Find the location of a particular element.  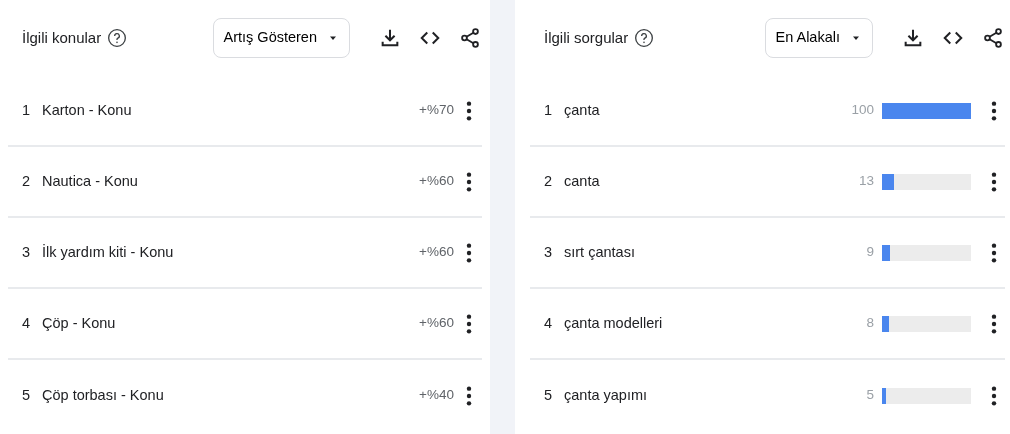

score-value: 9 is located at coordinates (870, 252).